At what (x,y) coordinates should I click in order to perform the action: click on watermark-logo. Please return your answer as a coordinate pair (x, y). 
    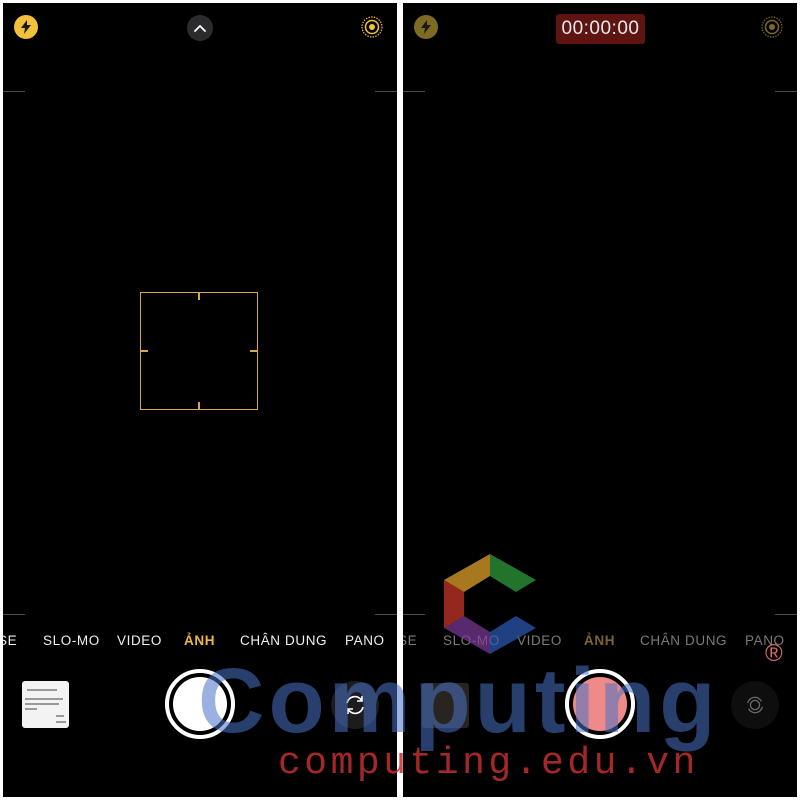
    Looking at the image, I should click on (490, 604).